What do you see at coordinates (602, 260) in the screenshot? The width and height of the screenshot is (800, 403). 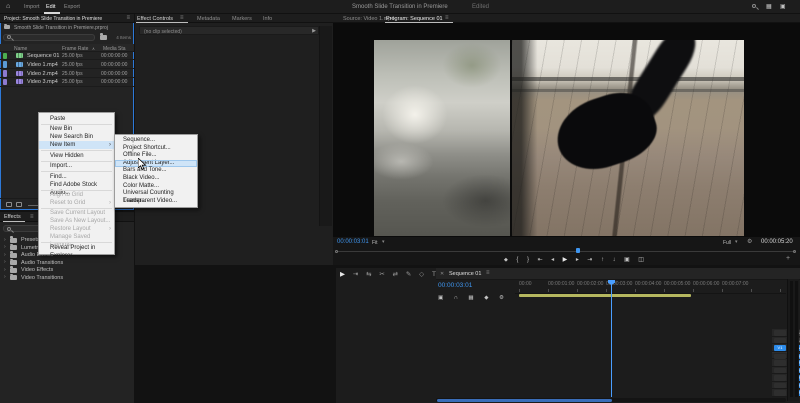 I see `lift-icon: ↑` at bounding box center [602, 260].